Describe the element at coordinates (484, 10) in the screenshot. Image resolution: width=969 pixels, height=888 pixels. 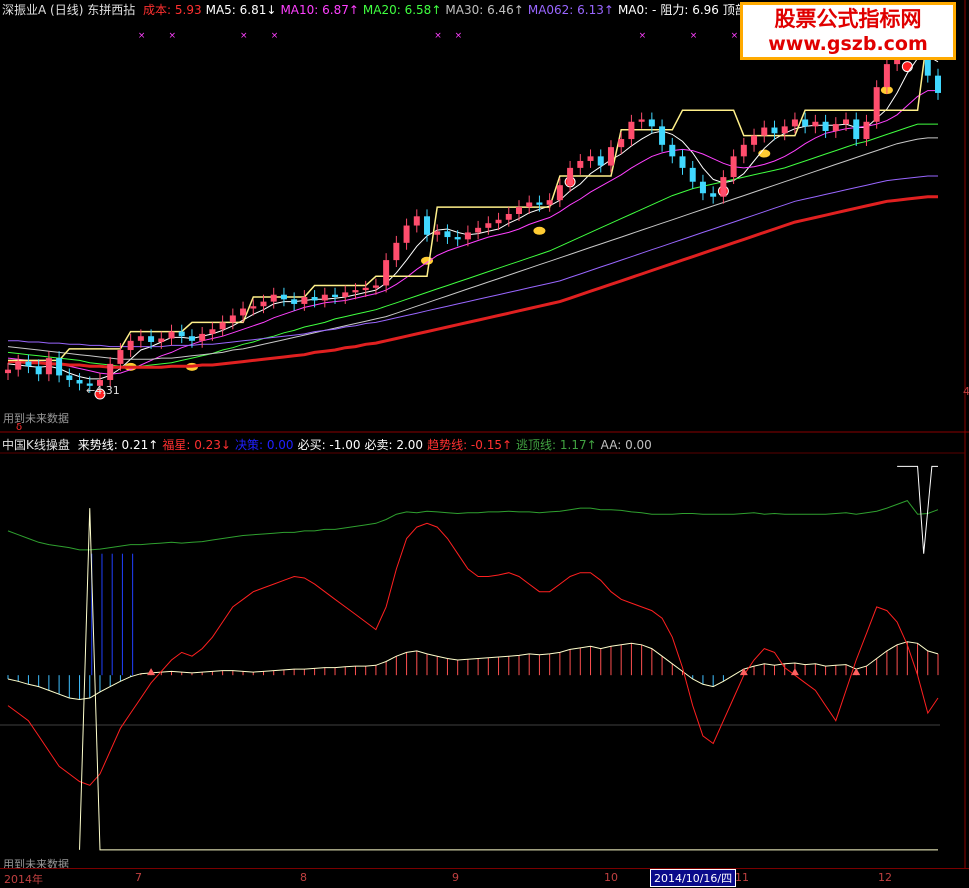
I see `price-indicator-4: MA30: 6.46↑` at that location.